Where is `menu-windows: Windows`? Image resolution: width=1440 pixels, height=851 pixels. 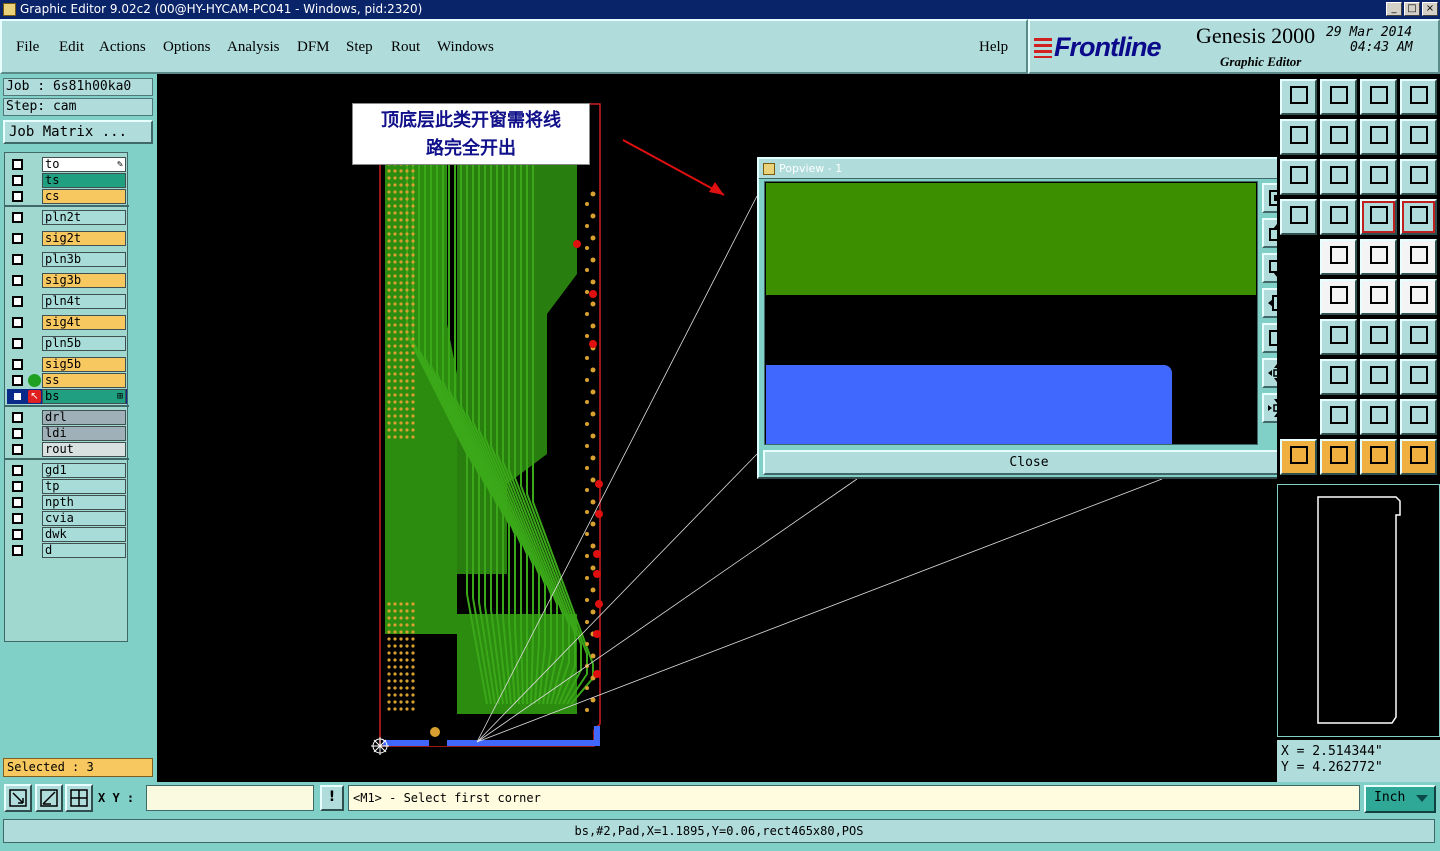 menu-windows: Windows is located at coordinates (465, 47).